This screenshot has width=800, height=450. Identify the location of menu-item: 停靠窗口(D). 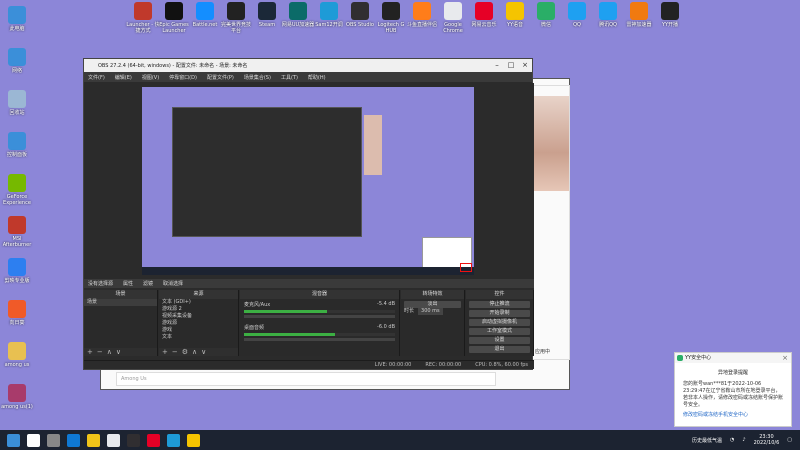
(183, 77).